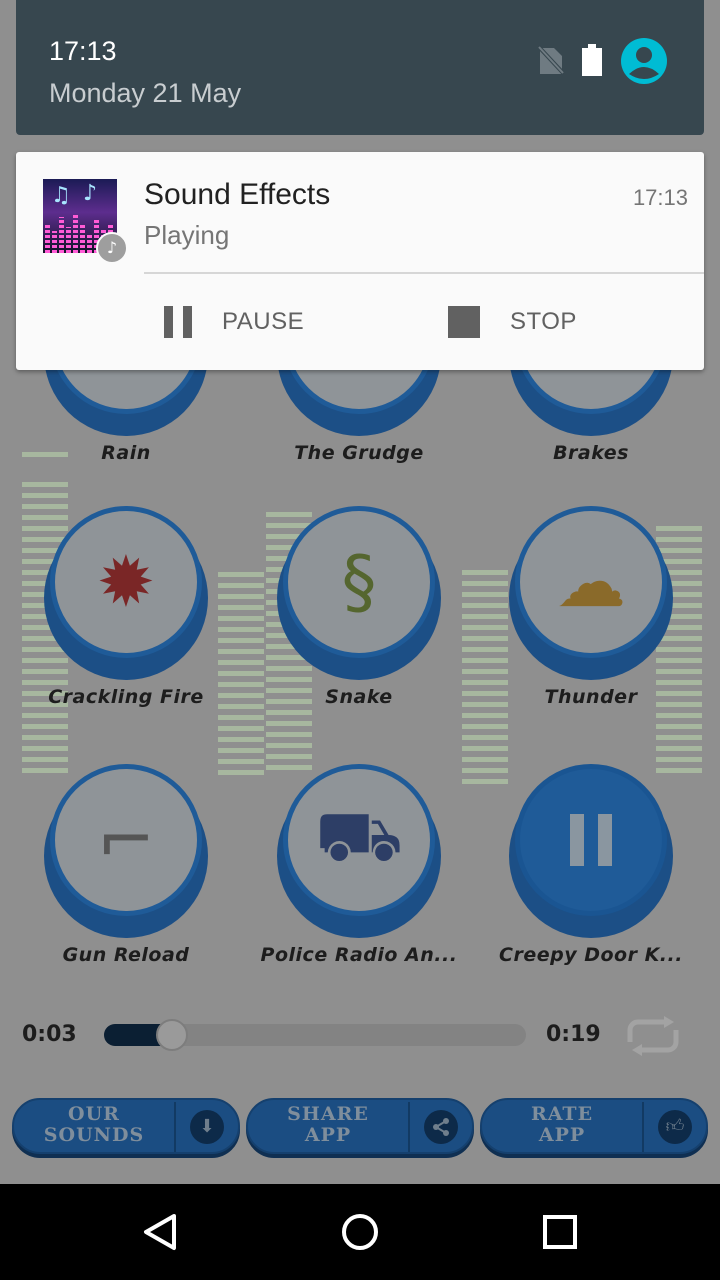 This screenshot has width=720, height=1280. I want to click on notification-title: Sound Effects, so click(237, 194).